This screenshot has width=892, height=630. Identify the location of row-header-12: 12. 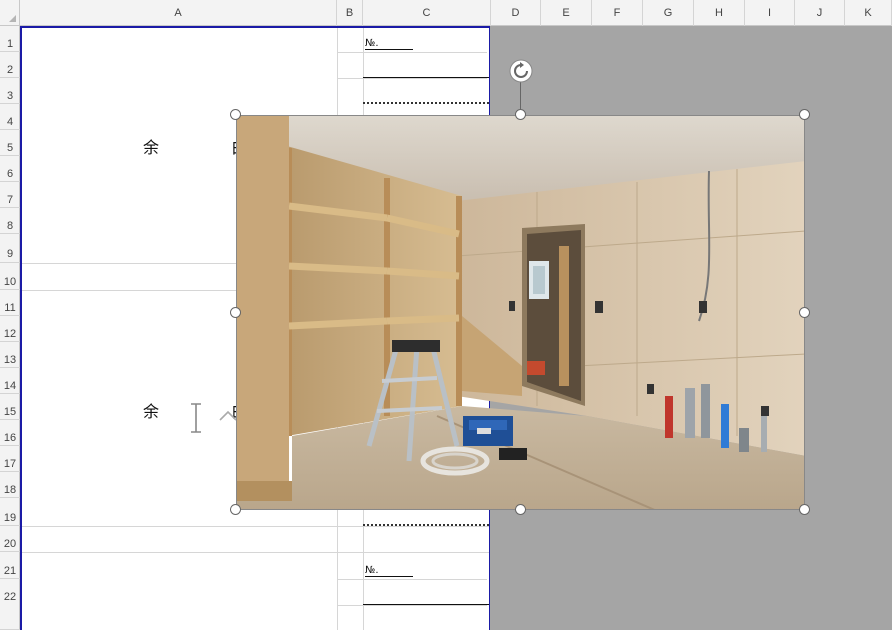
(10, 329).